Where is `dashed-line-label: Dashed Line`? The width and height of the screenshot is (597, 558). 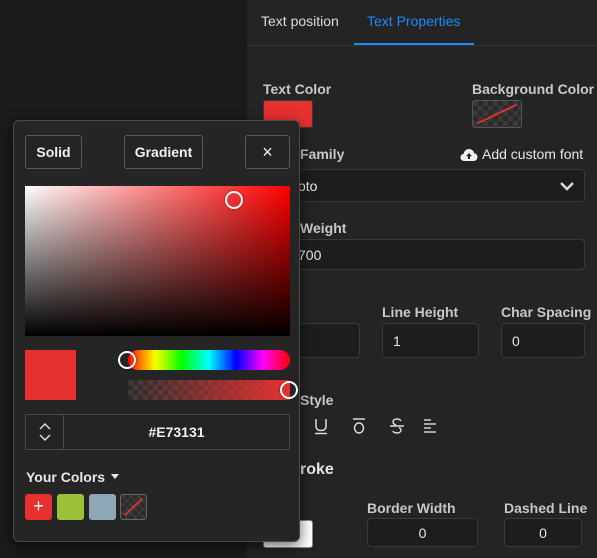
dashed-line-label: Dashed Line is located at coordinates (546, 508).